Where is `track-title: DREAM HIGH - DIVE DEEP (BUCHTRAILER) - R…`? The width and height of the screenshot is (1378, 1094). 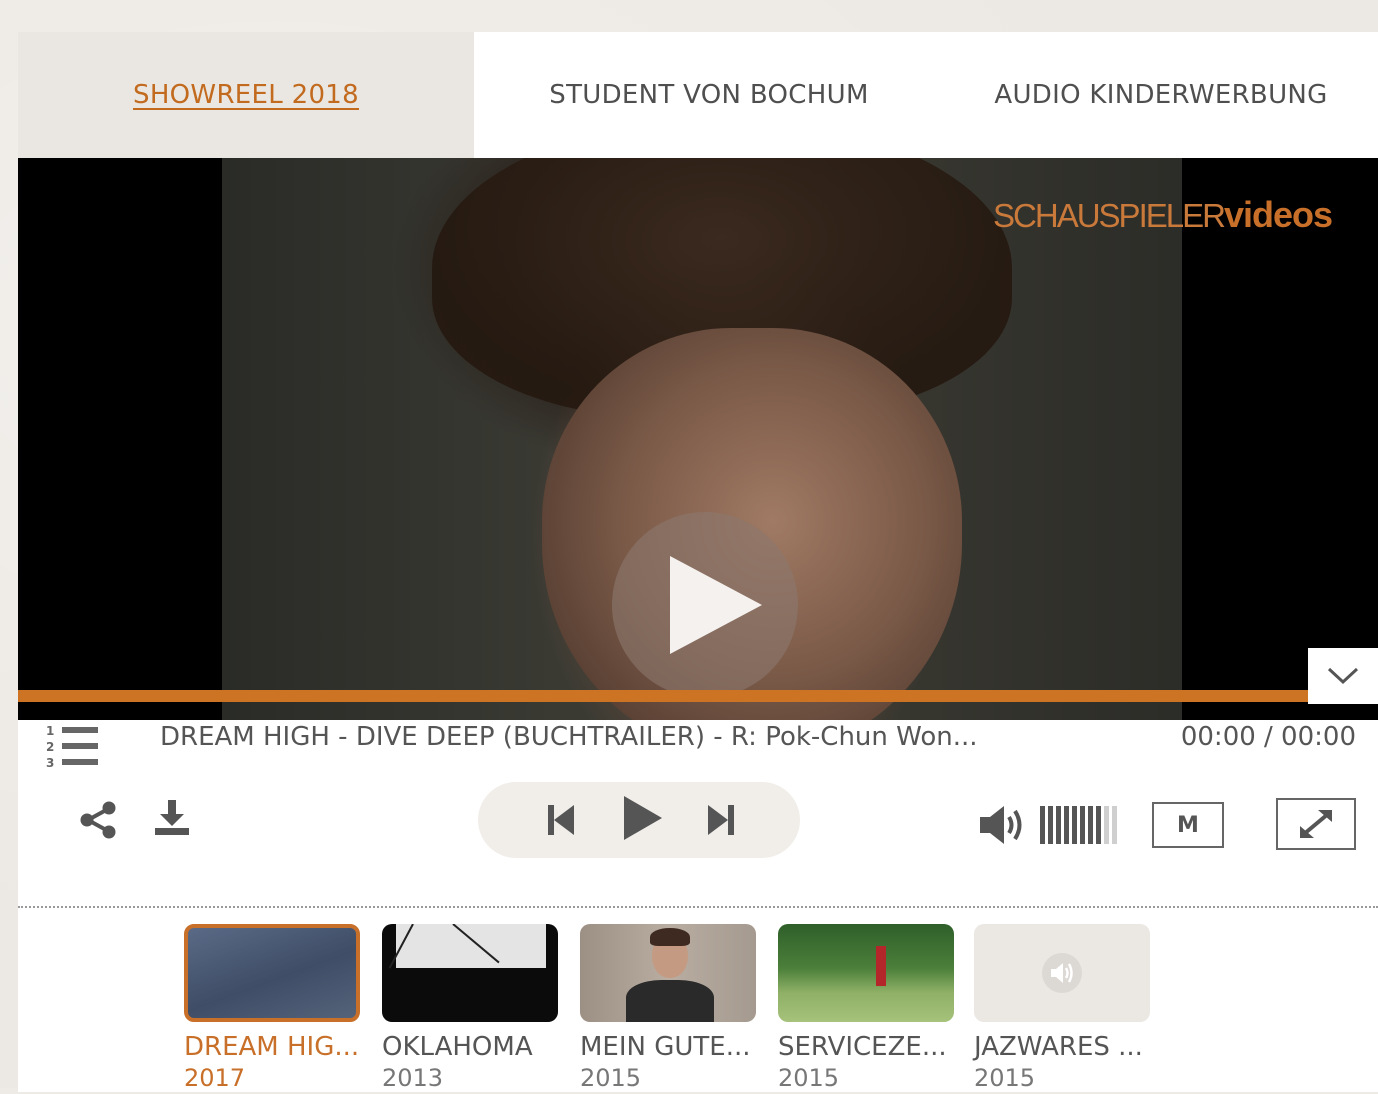
track-title: DREAM HIGH - DIVE DEEP (BUCHTRAILER) - R… is located at coordinates (569, 737).